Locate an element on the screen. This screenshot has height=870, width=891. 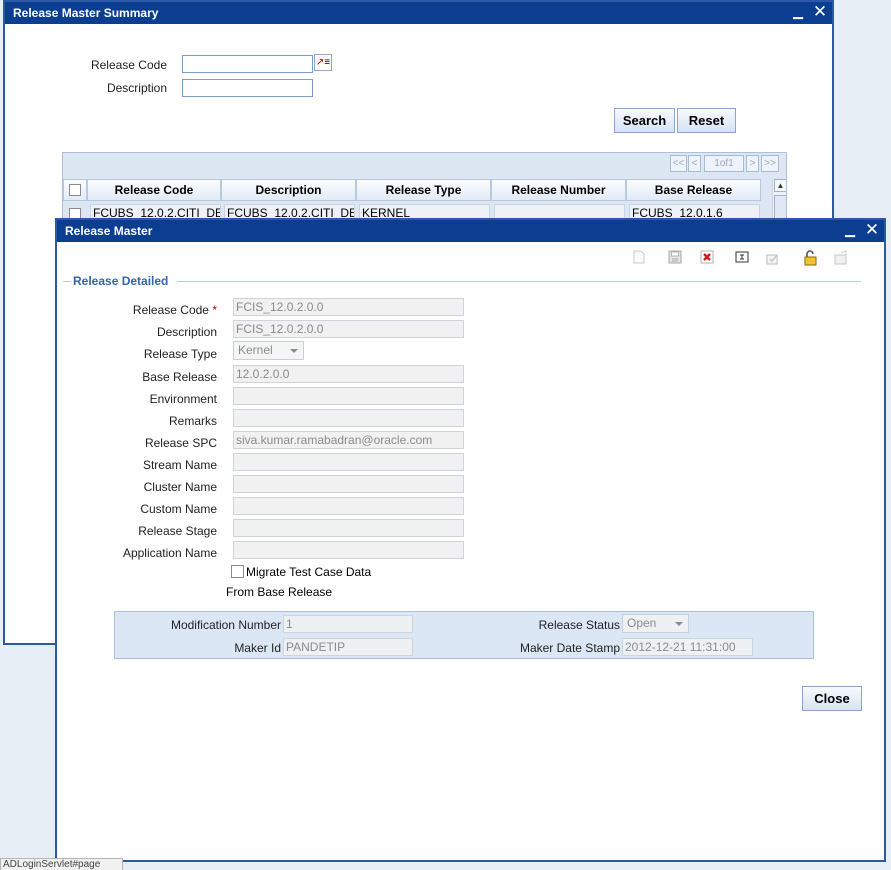
release-type-select: Kernel is located at coordinates (268, 350).